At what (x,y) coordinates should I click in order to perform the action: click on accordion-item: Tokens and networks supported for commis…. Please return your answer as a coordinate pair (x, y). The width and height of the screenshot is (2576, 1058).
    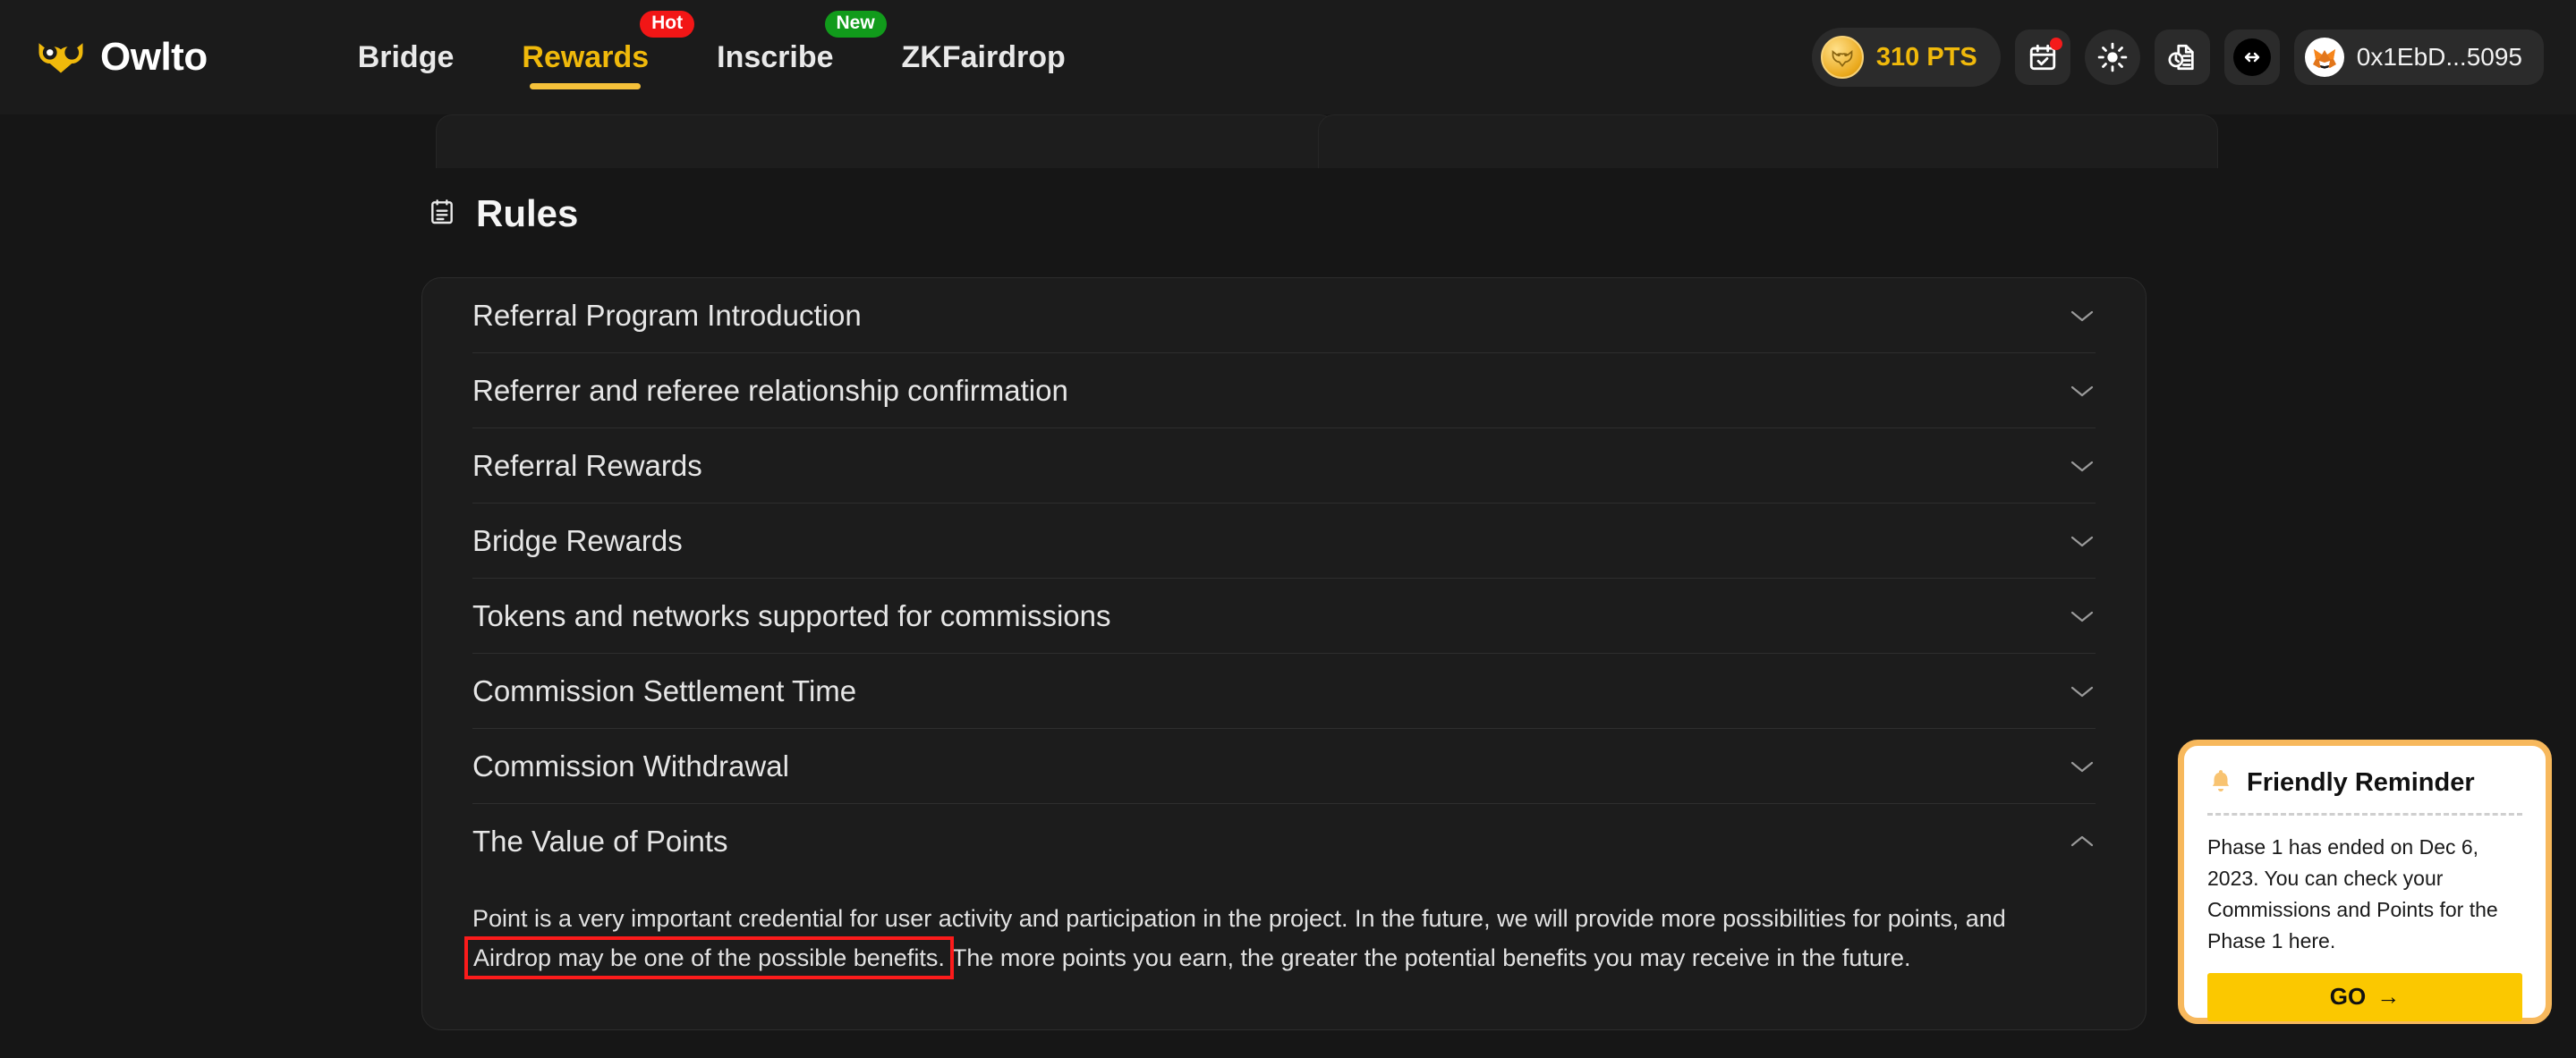
    Looking at the image, I should click on (1284, 616).